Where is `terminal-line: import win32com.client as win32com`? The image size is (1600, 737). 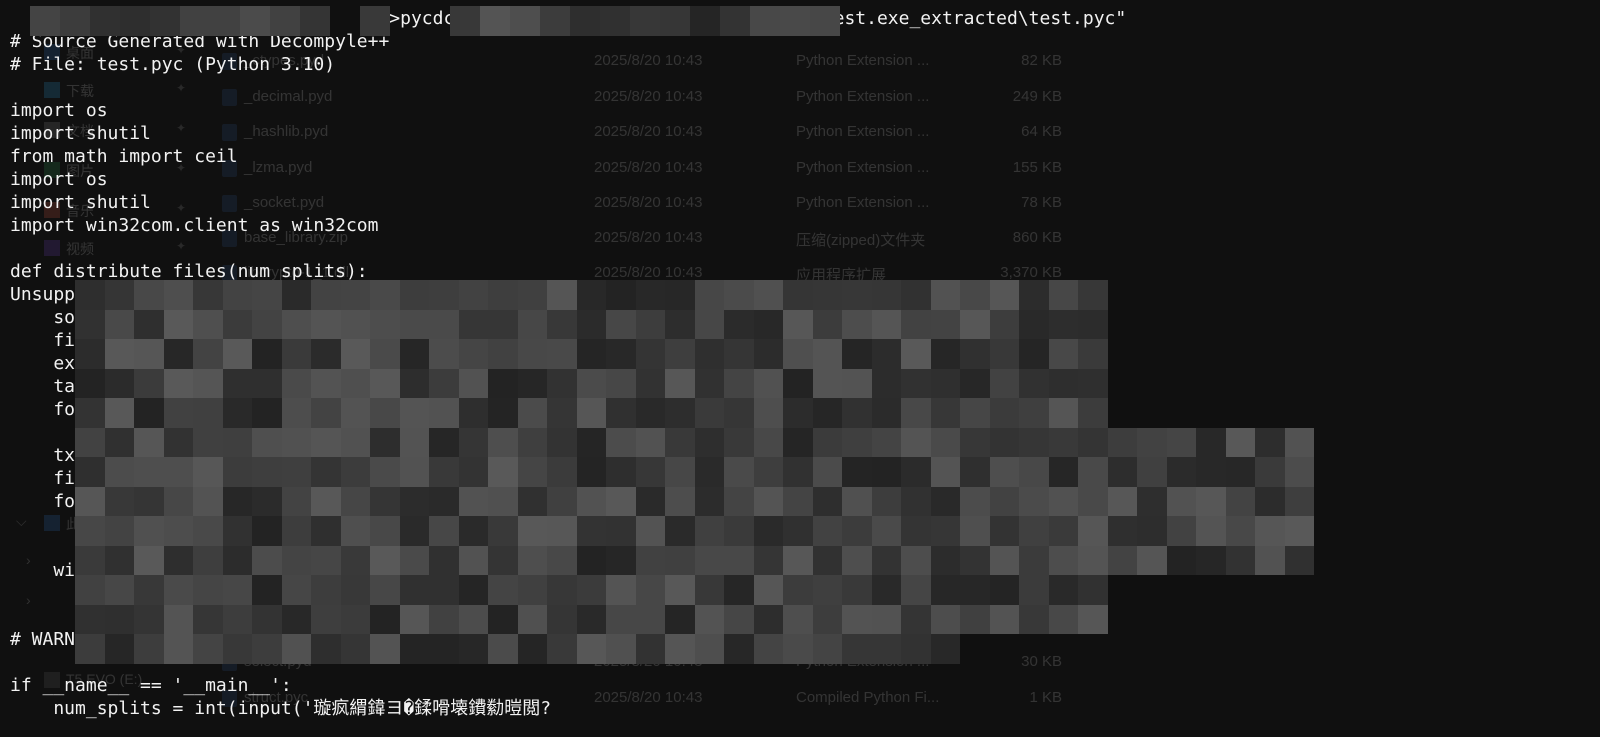
terminal-line: import win32com.client as win32com is located at coordinates (194, 225).